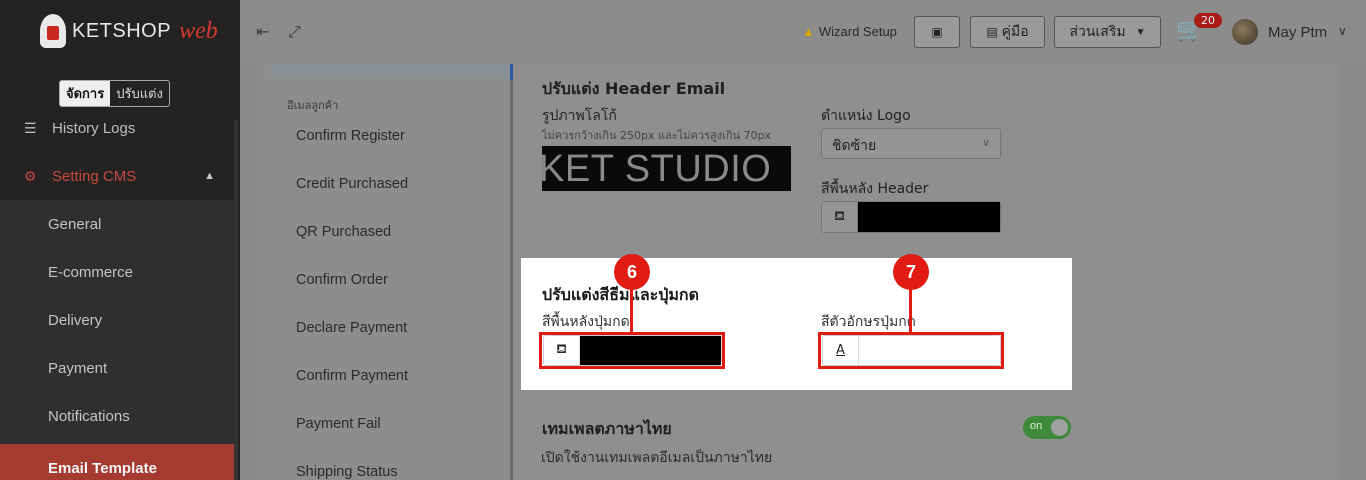 The image size is (1366, 480). What do you see at coordinates (390, 71) in the screenshot?
I see `list-item-active` at bounding box center [390, 71].